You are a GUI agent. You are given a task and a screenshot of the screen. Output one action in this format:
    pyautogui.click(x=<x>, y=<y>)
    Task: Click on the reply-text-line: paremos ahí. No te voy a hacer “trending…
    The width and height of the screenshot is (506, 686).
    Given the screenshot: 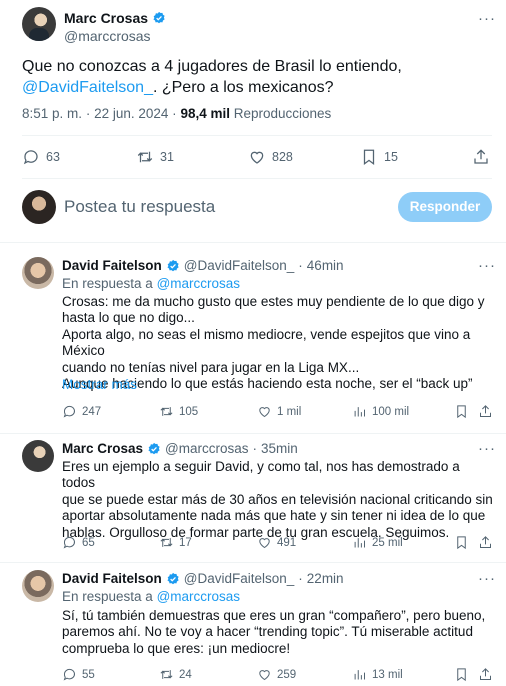 What is the action you would take?
    pyautogui.click(x=267, y=632)
    